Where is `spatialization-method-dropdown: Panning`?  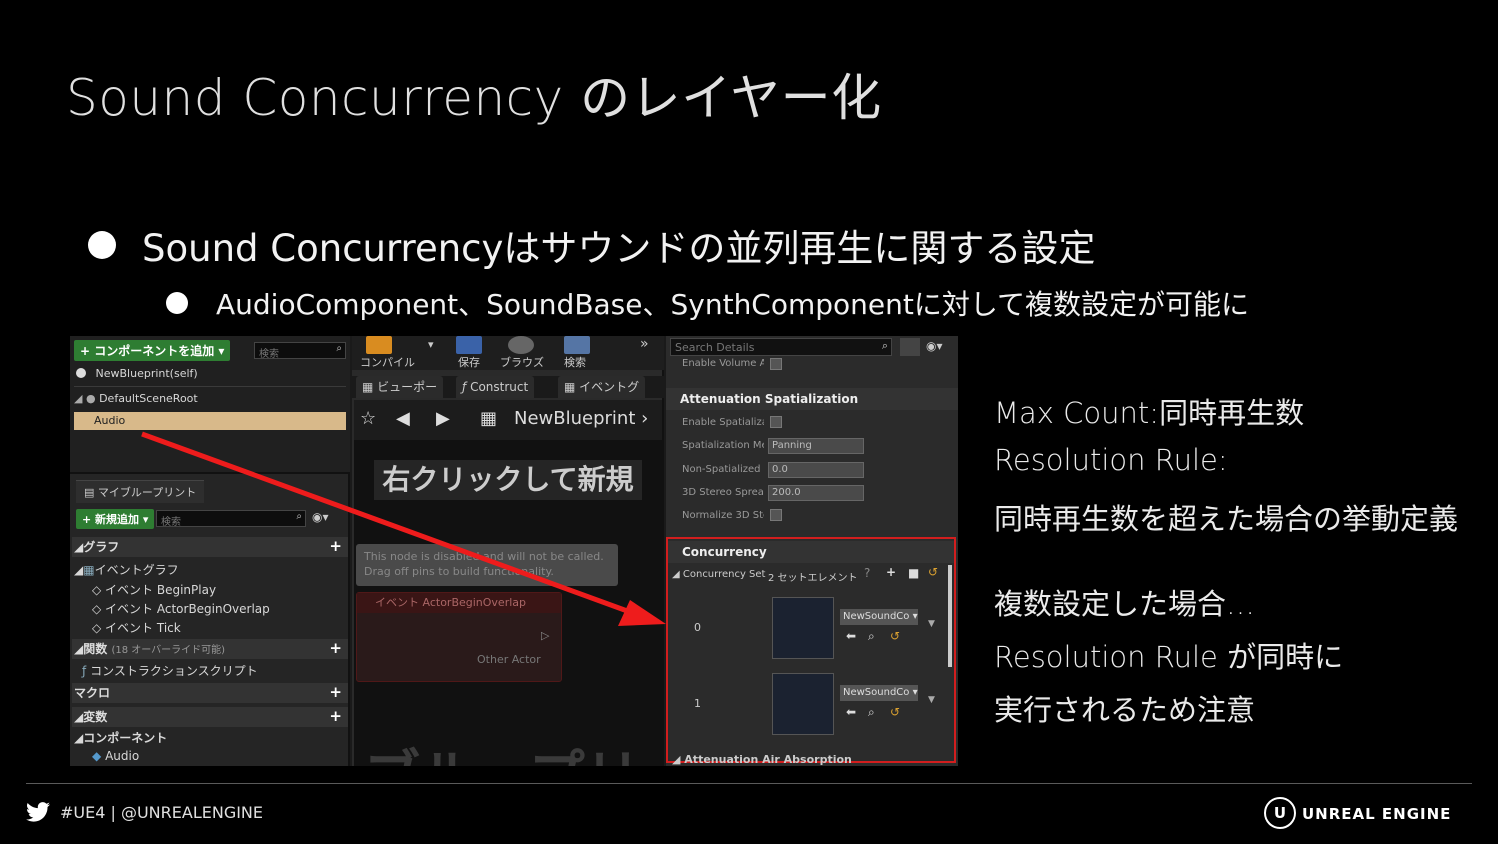 spatialization-method-dropdown: Panning is located at coordinates (816, 446).